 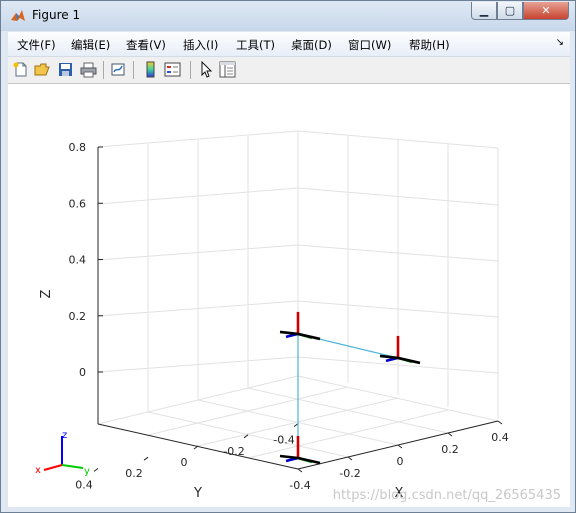 I want to click on property-inspector-icon, so click(x=227, y=69).